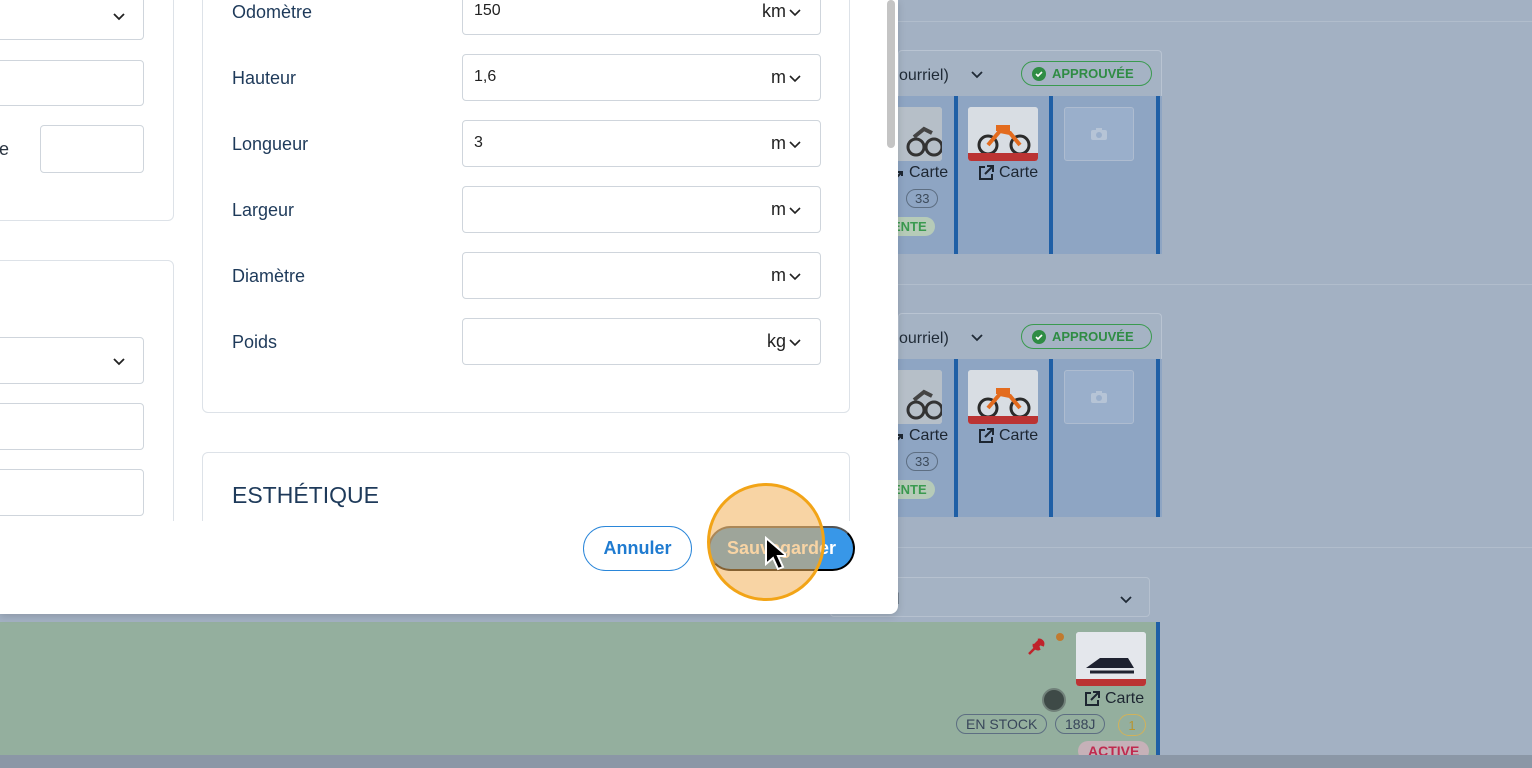 The height and width of the screenshot is (768, 1532). What do you see at coordinates (580, 689) in the screenshot?
I see `selected-listing-row` at bounding box center [580, 689].